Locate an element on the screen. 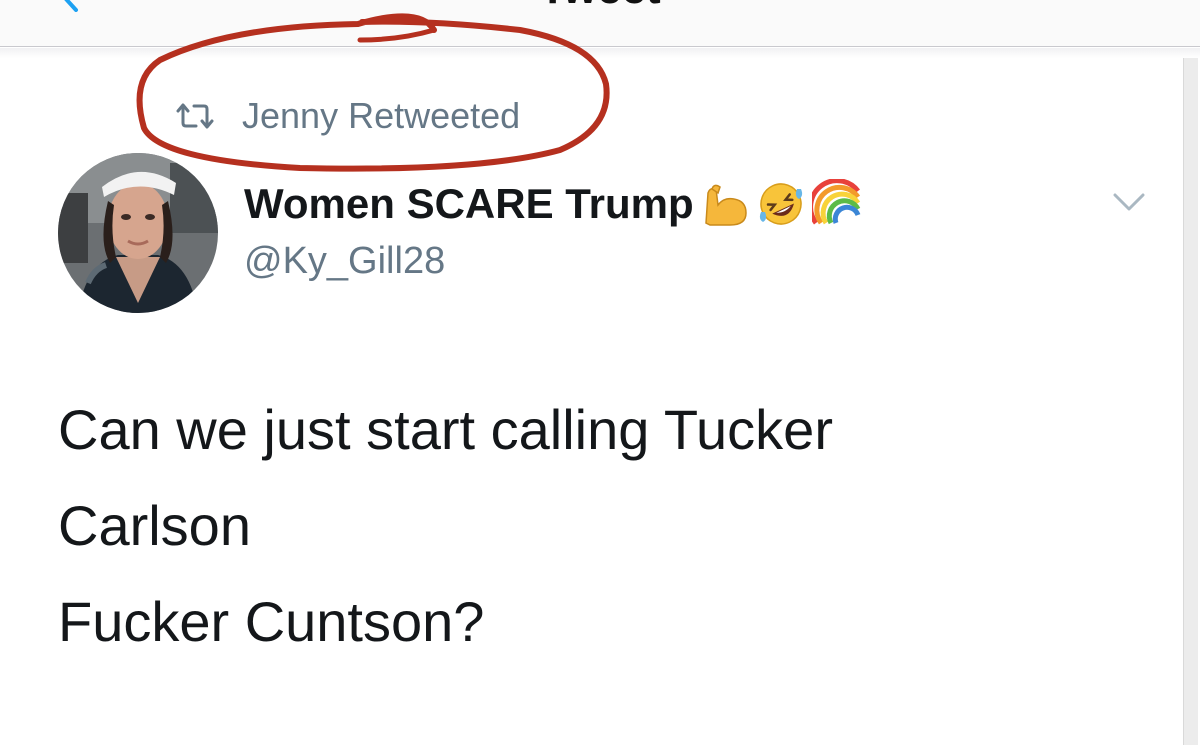 This screenshot has width=1200, height=745. flexed-biceps-emoji is located at coordinates (725, 205).